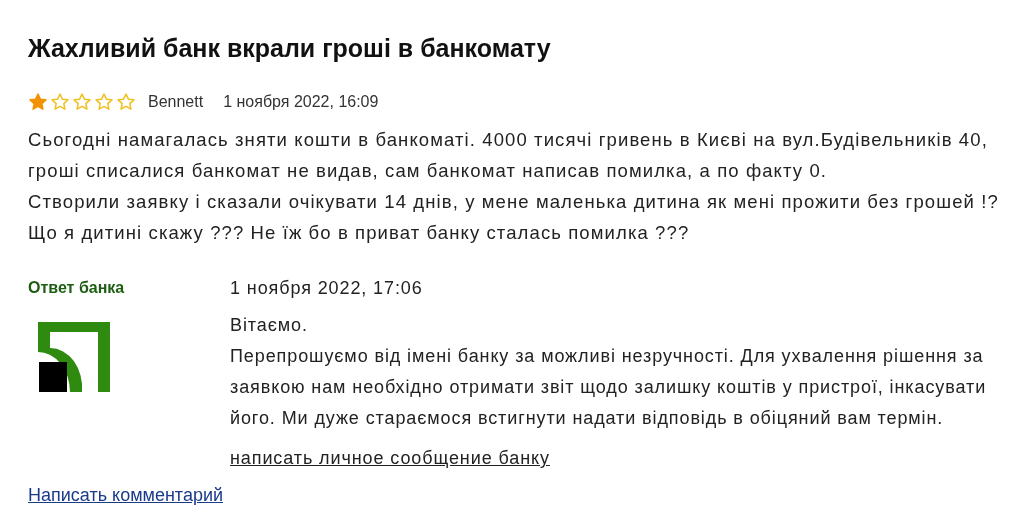 The width and height of the screenshot is (1024, 522). Describe the element at coordinates (76, 288) in the screenshot. I see `bank-reply-label: Ответ банка` at that location.